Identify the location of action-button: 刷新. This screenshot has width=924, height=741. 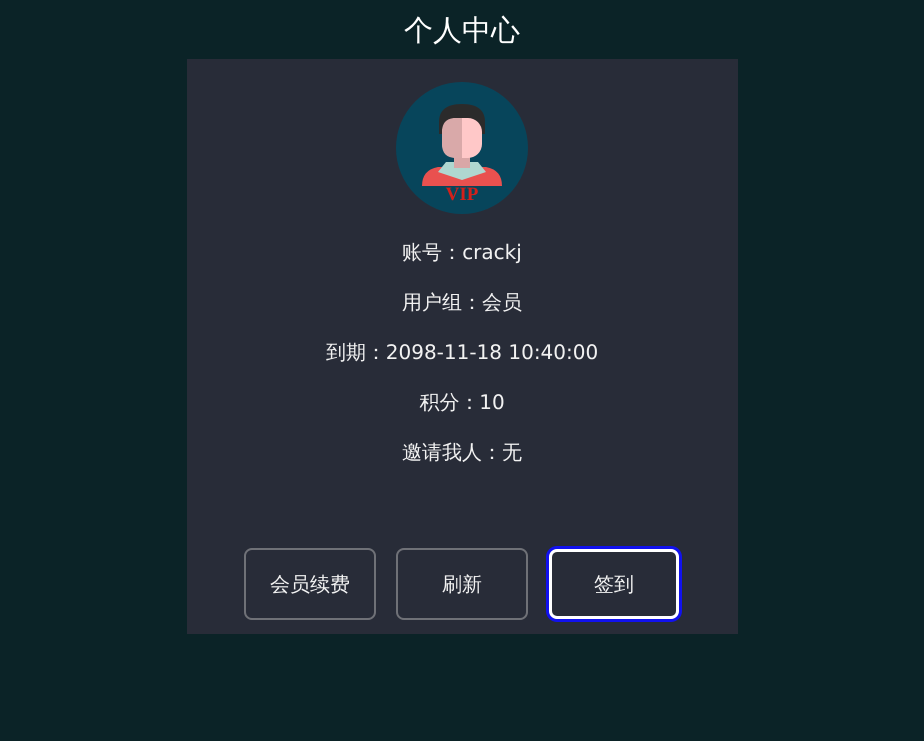
(462, 584).